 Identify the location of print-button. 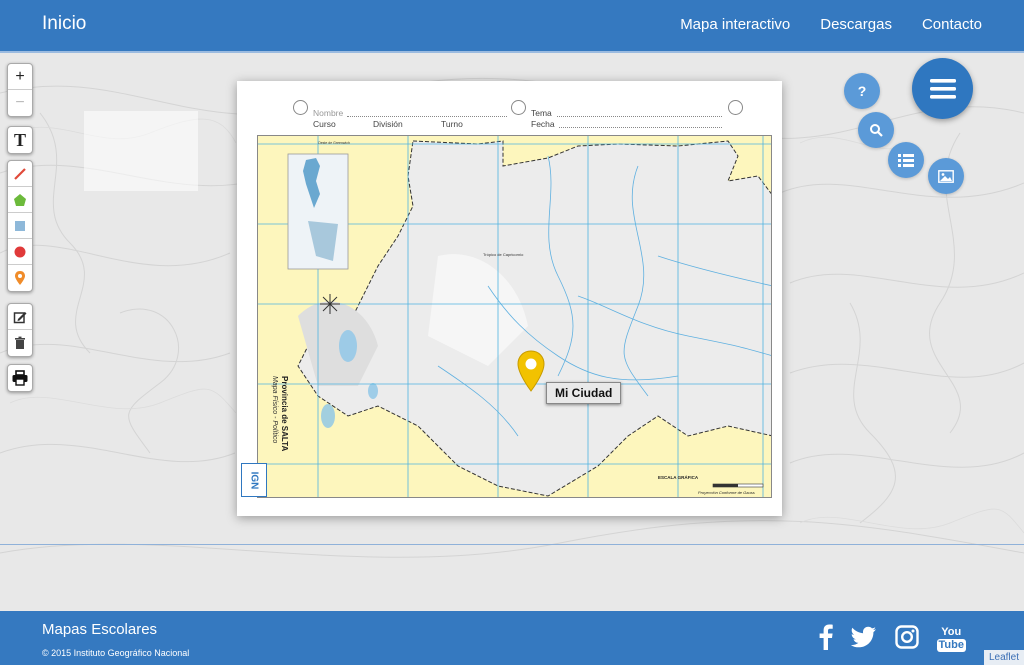
(20, 378).